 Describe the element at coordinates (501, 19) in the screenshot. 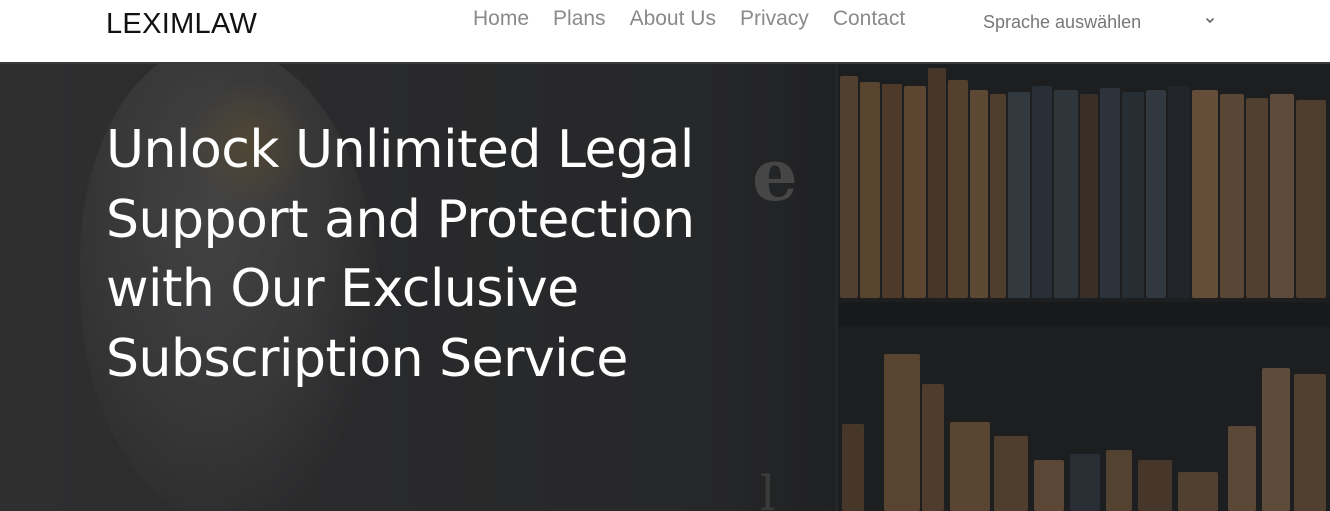

I see `nav-home-link: Home` at that location.